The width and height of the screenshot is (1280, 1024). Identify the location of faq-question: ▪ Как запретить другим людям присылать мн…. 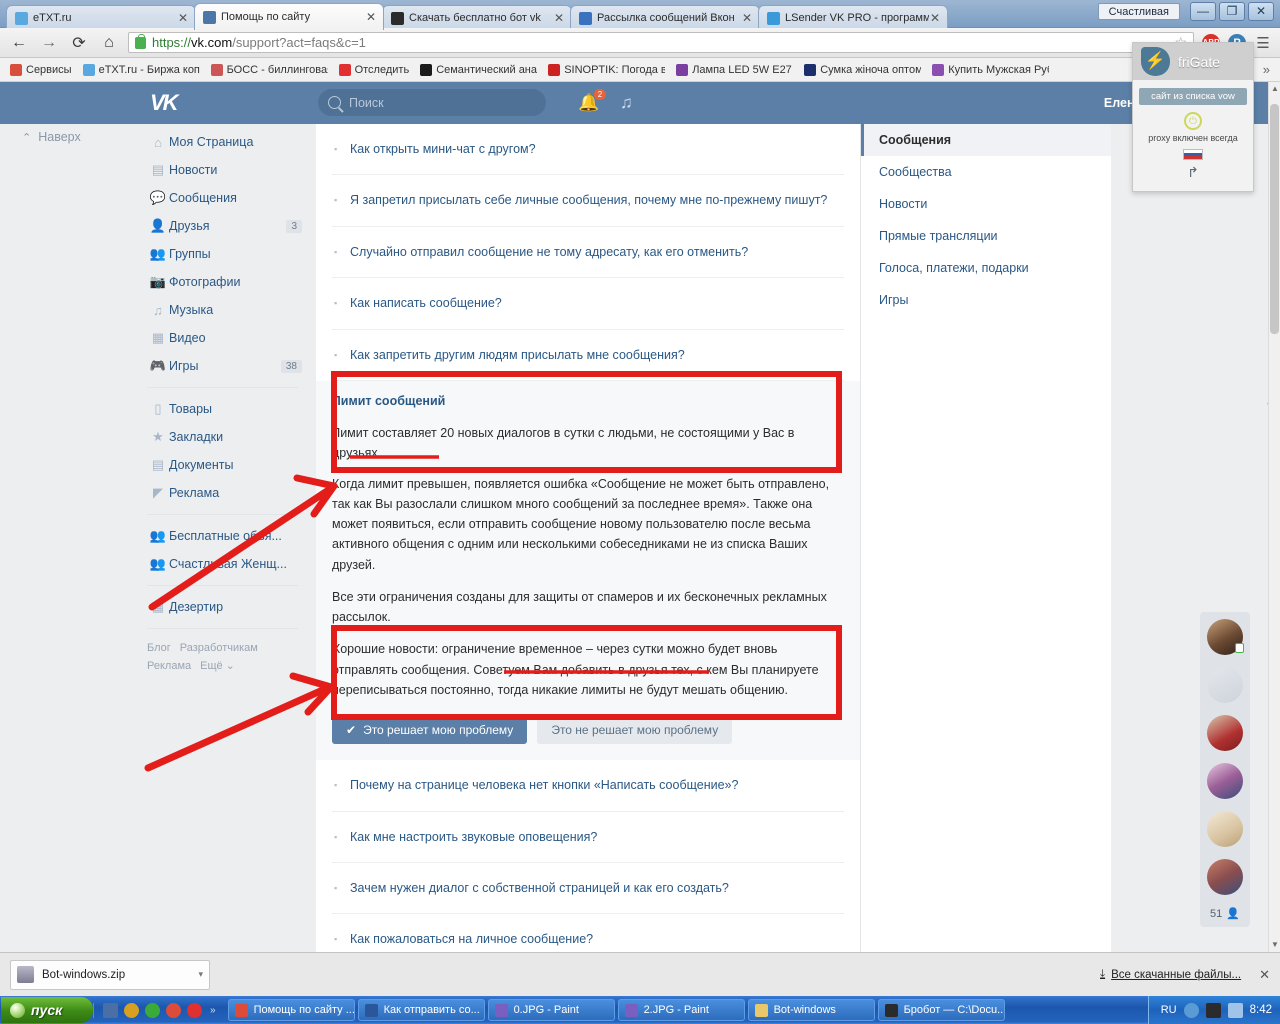
(588, 355).